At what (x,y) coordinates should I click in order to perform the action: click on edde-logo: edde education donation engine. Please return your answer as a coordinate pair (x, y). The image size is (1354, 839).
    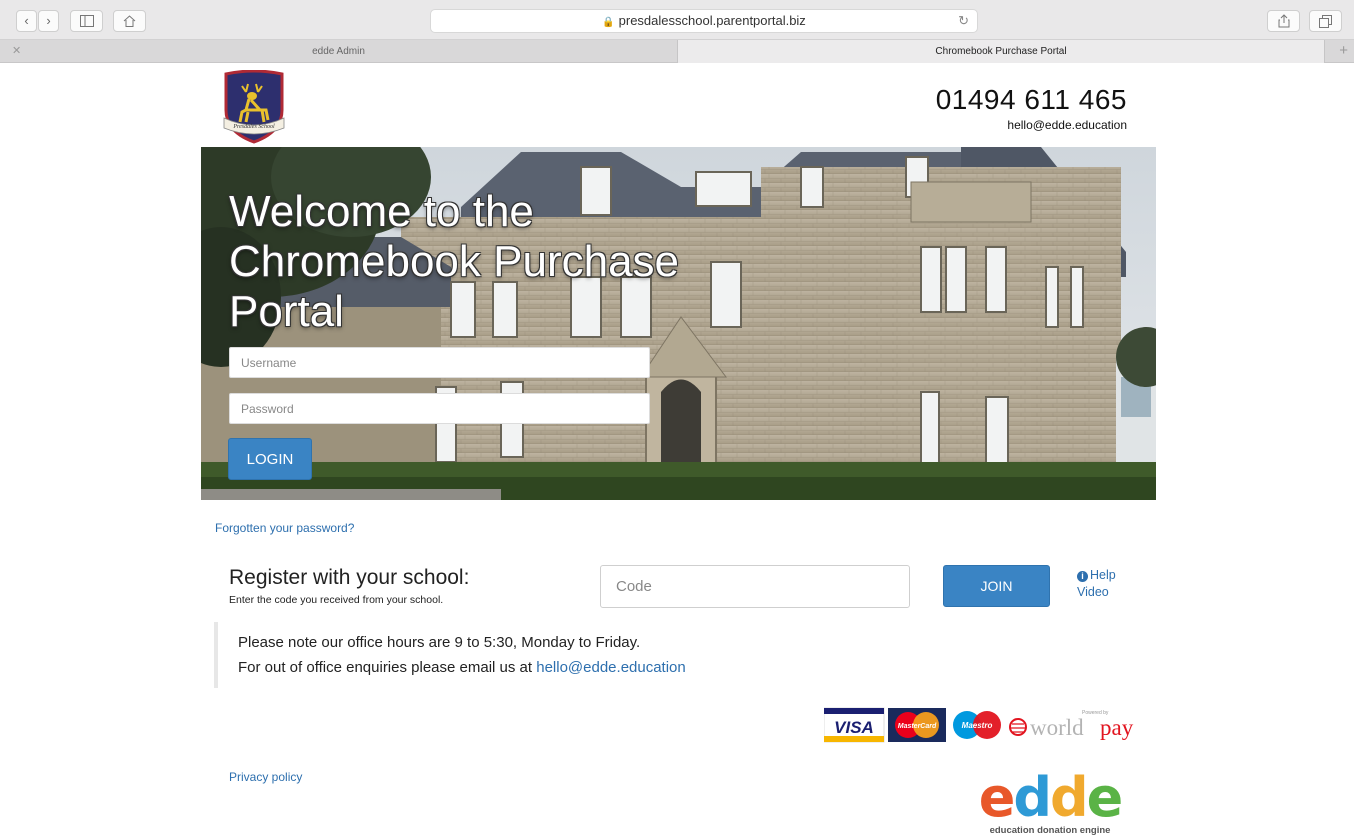
    Looking at the image, I should click on (1050, 805).